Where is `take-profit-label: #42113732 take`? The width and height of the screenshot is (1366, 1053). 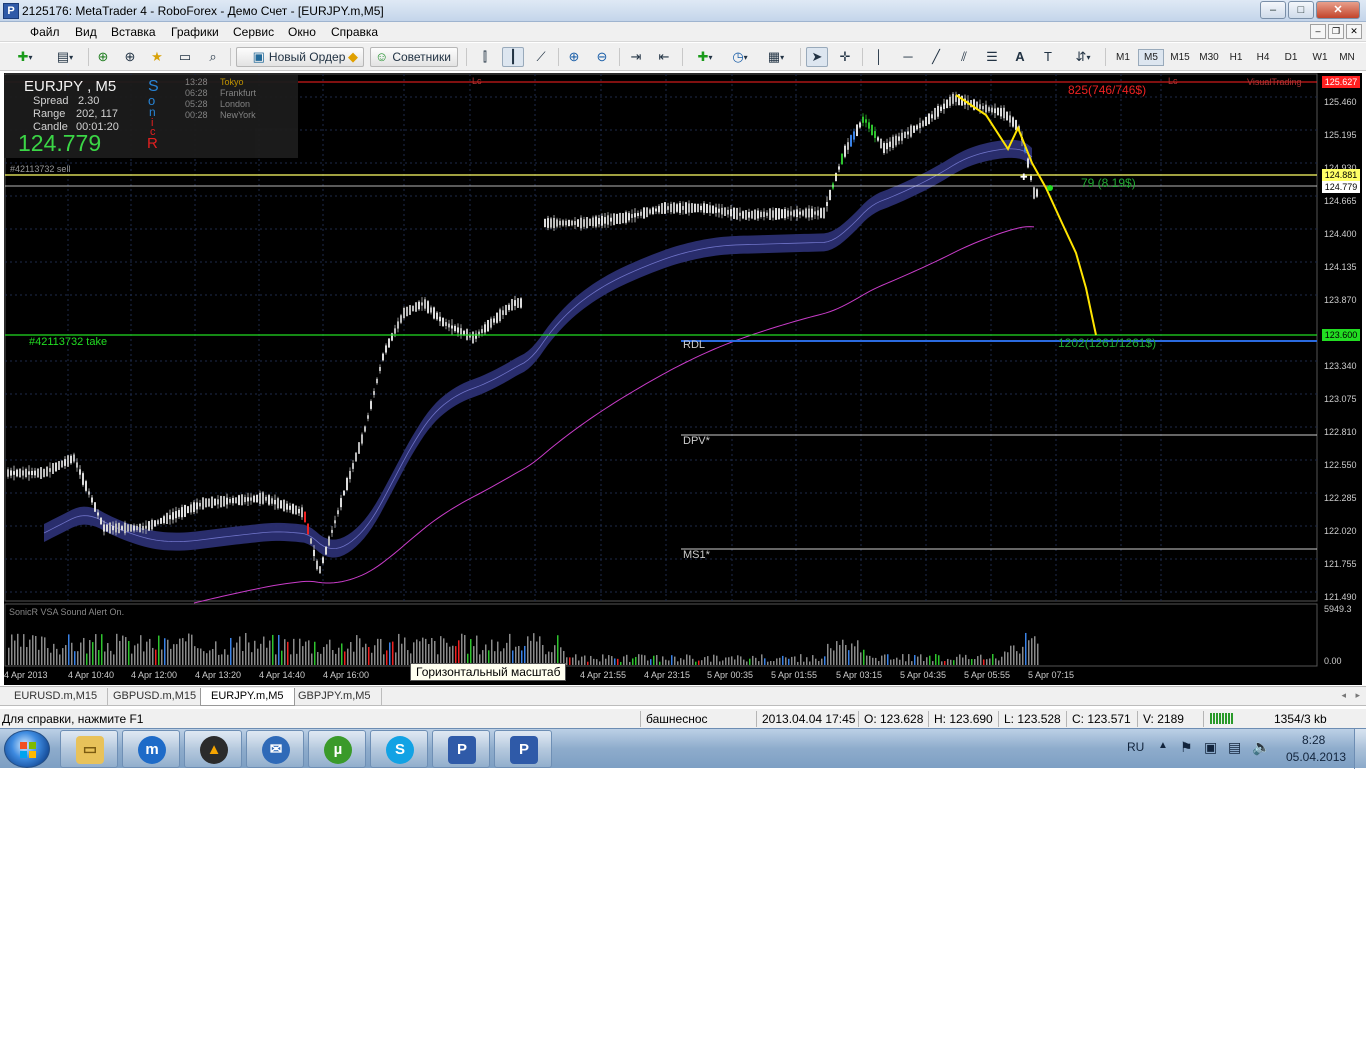 take-profit-label: #42113732 take is located at coordinates (68, 342).